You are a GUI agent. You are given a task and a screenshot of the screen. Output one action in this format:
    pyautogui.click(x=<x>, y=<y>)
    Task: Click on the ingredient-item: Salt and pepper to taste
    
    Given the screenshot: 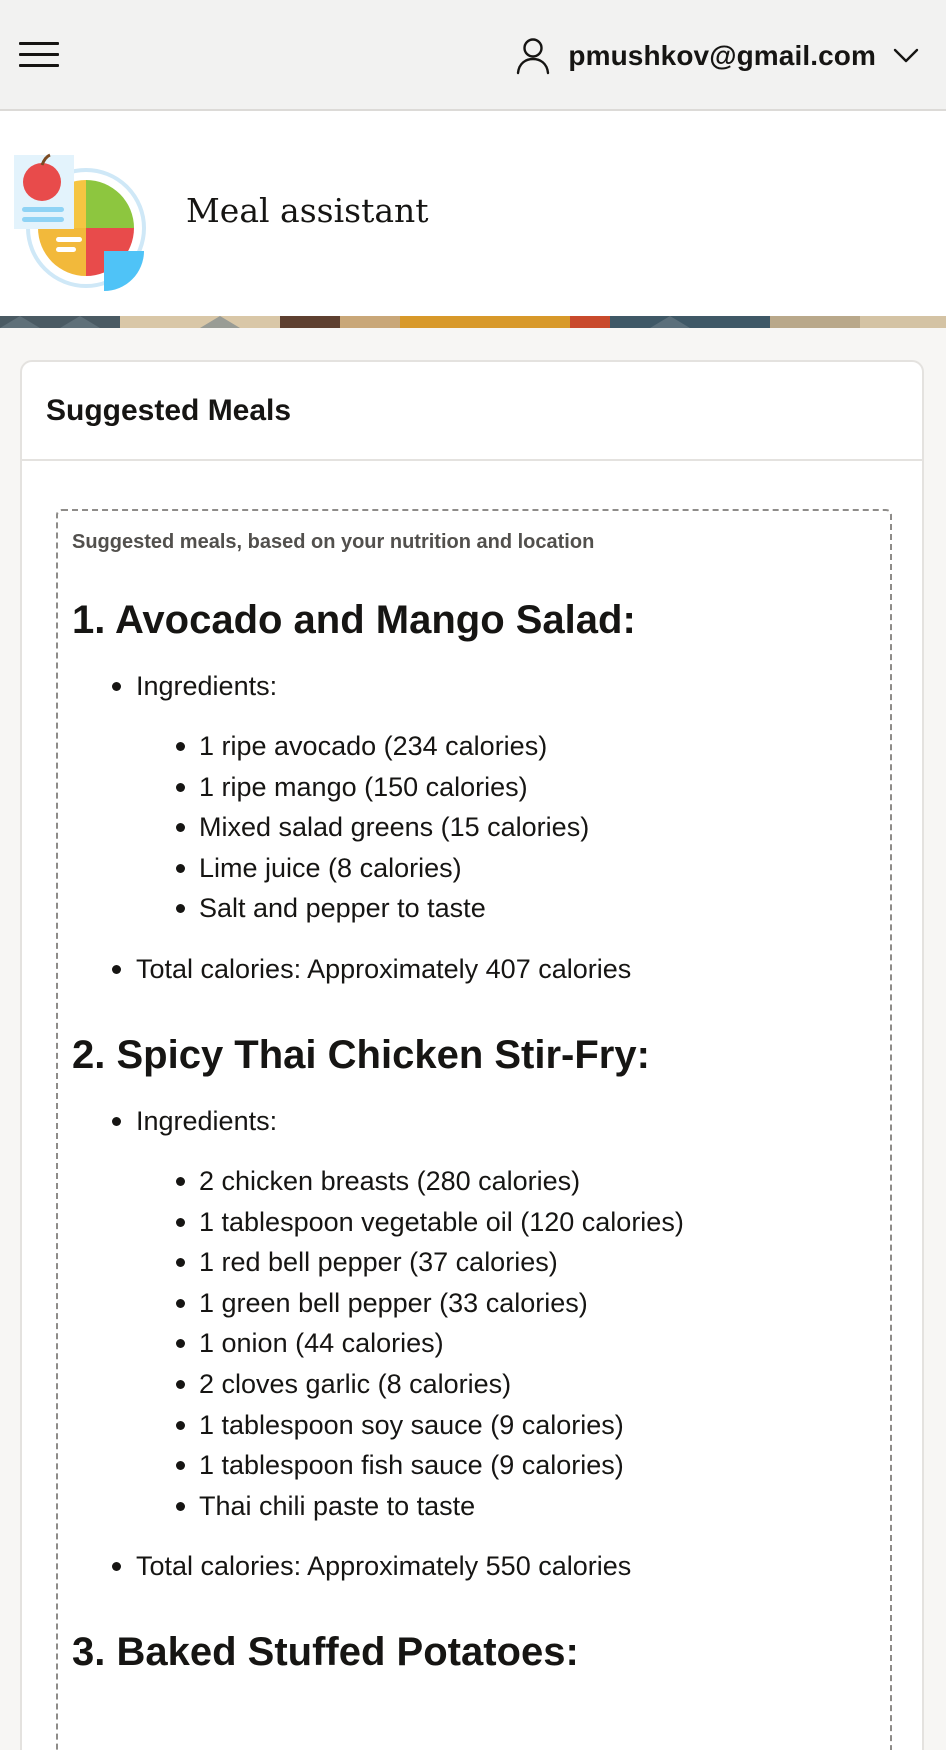 What is the action you would take?
    pyautogui.click(x=474, y=908)
    